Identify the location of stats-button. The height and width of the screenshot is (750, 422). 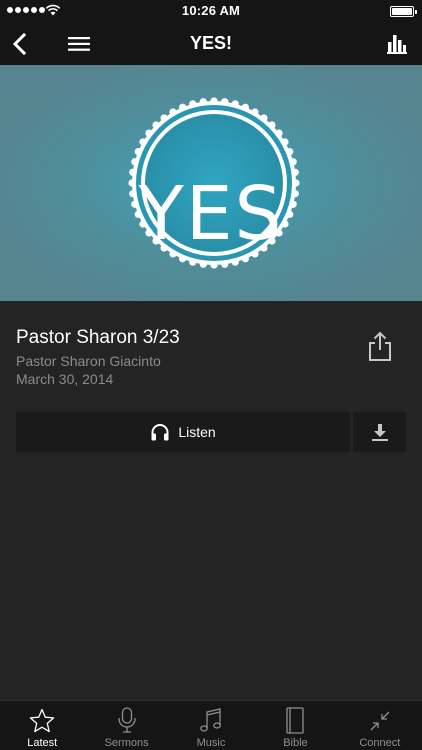
(397, 43).